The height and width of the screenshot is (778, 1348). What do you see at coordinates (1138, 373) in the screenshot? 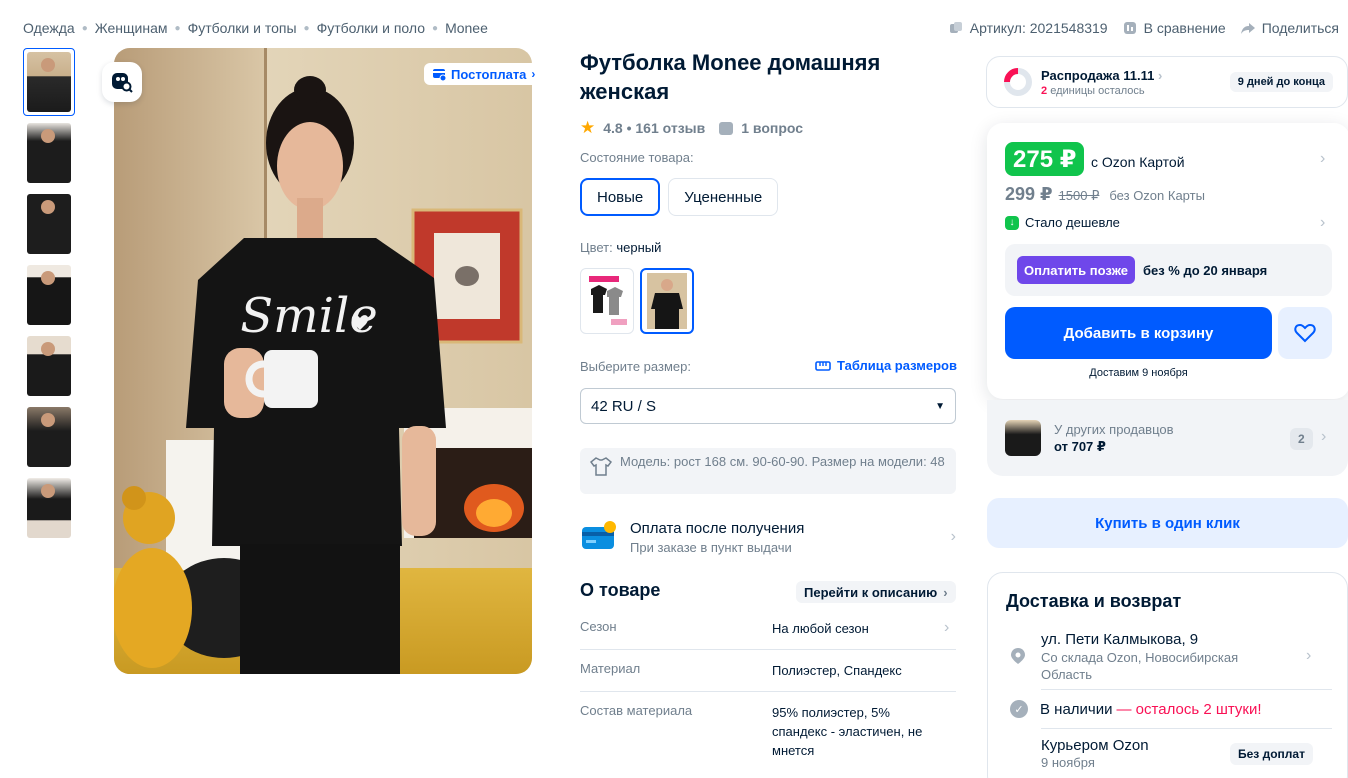
I see `delivery-date: Доставим 9 ноября` at bounding box center [1138, 373].